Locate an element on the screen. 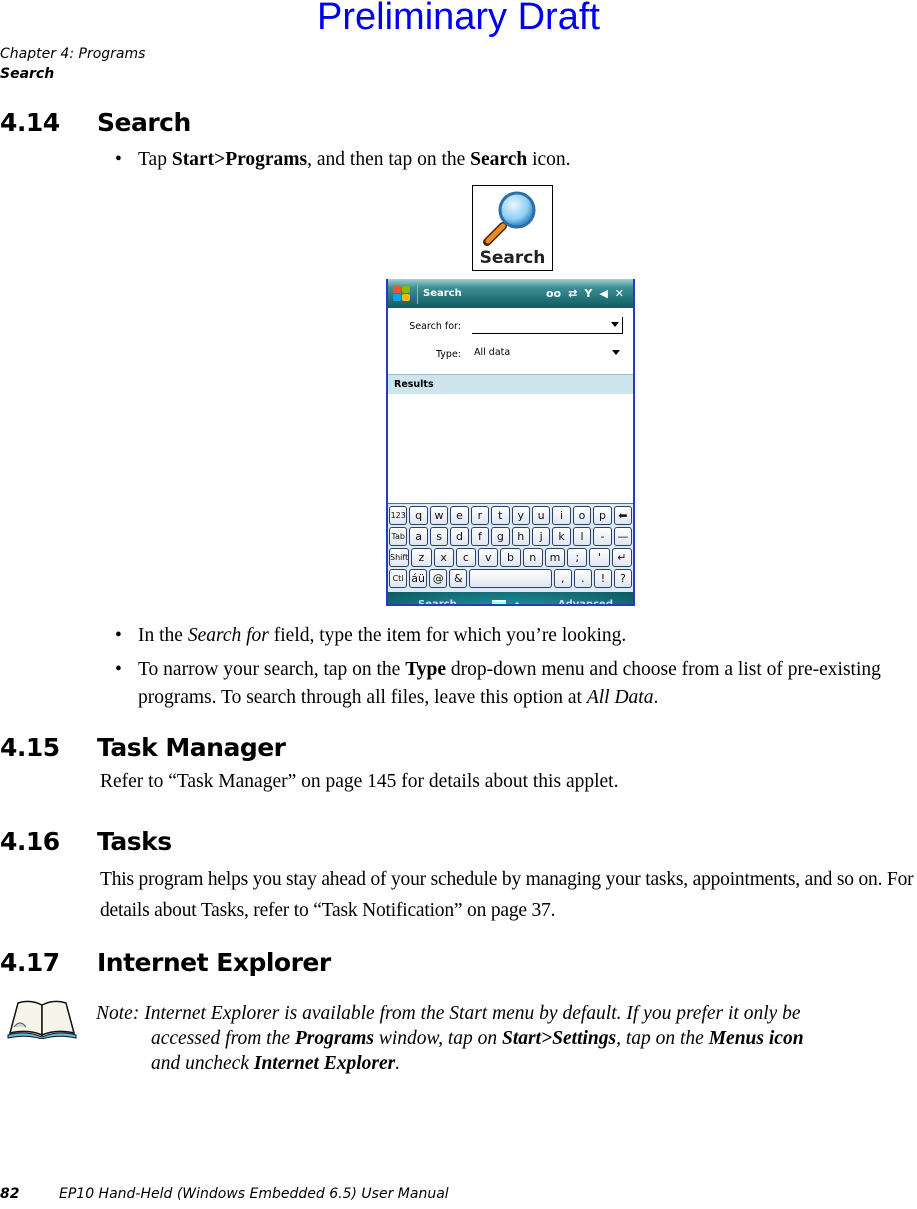  key: y is located at coordinates (520, 515).